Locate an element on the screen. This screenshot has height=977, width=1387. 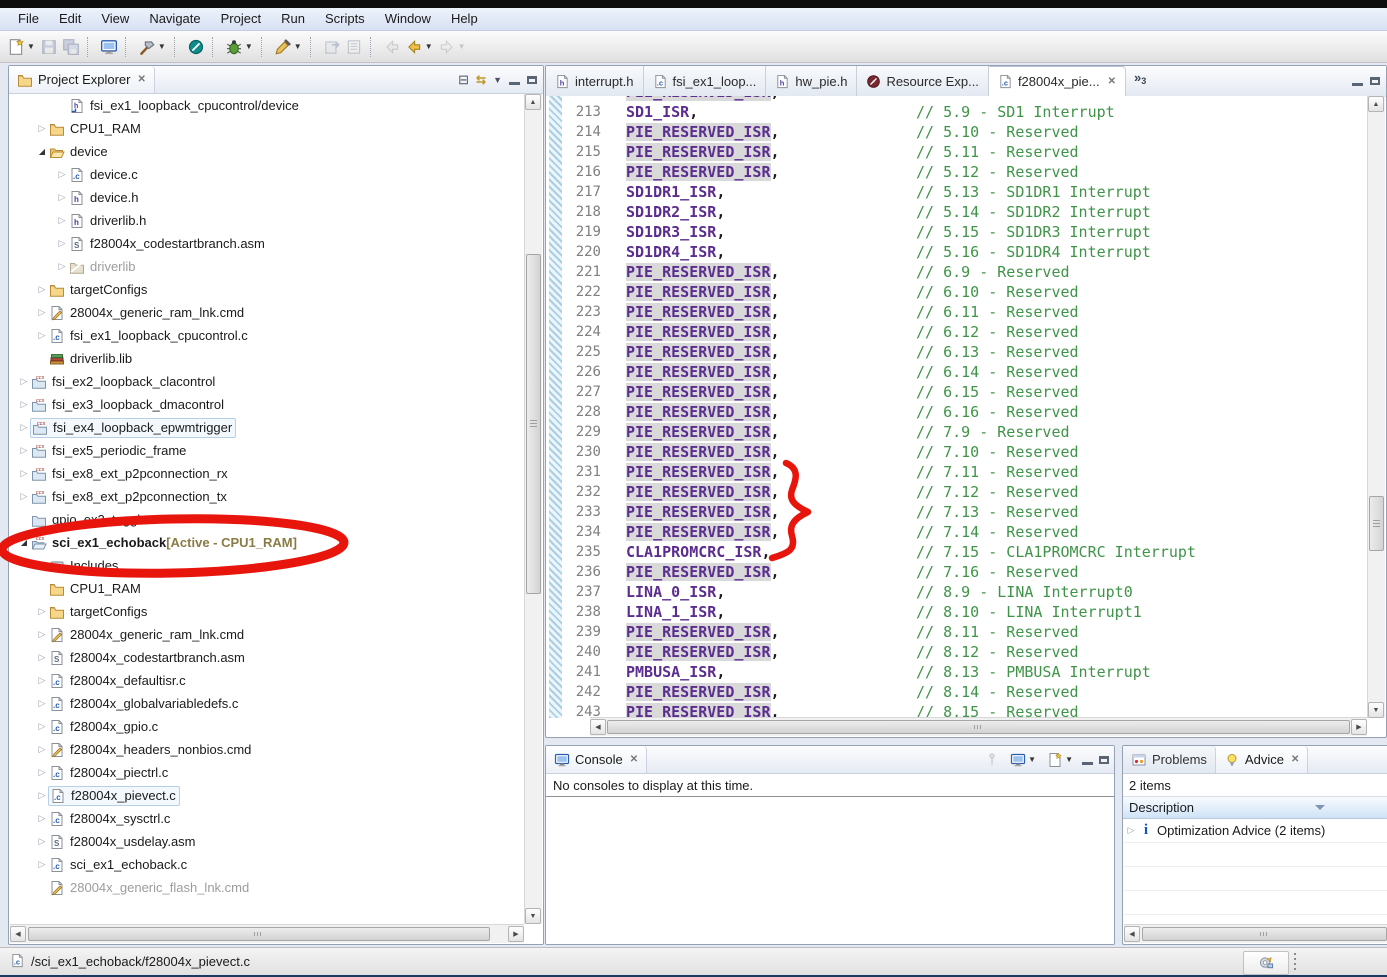
menu-navigate: Navigate is located at coordinates (174, 19).